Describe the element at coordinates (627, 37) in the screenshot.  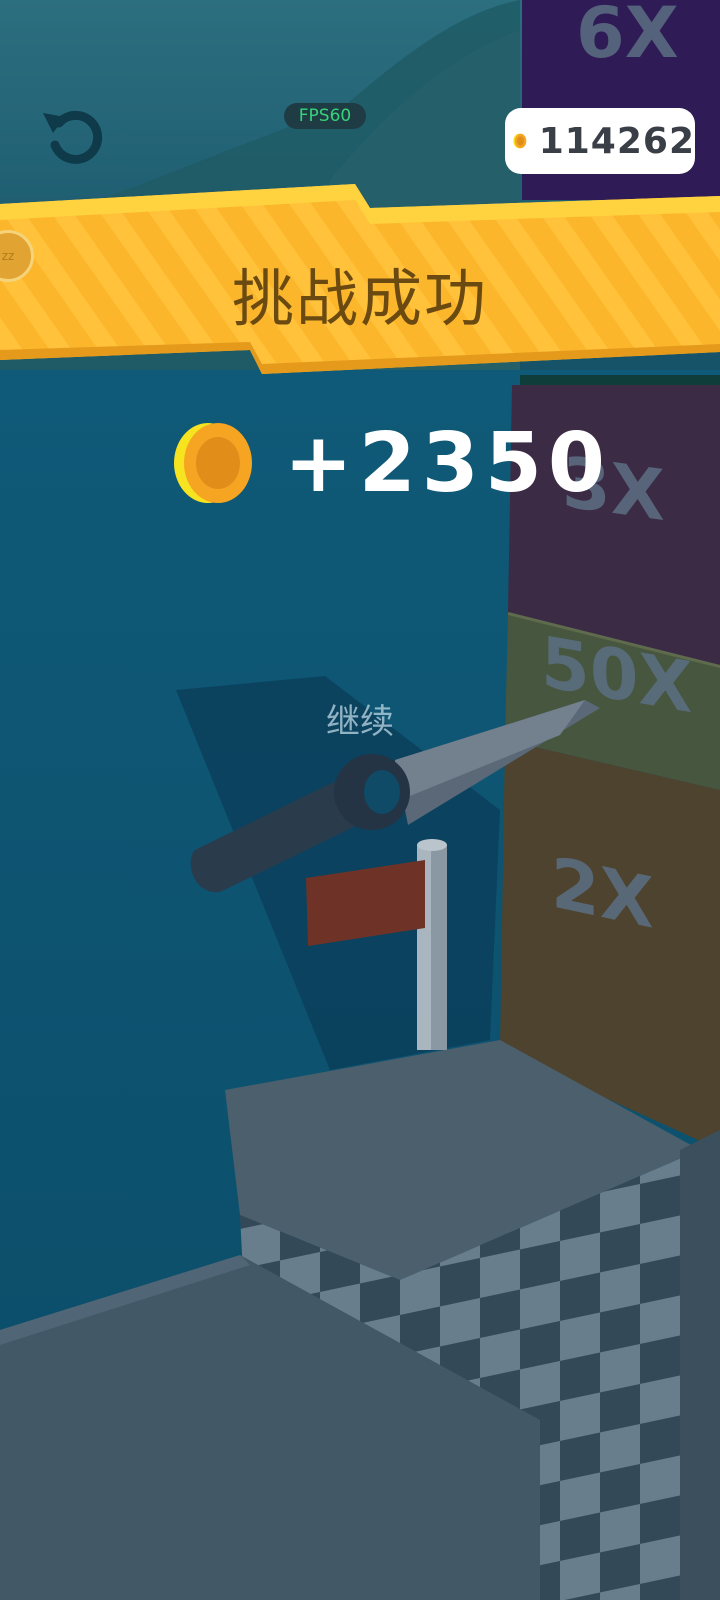
I see `multiplier-label-6x: 6X` at that location.